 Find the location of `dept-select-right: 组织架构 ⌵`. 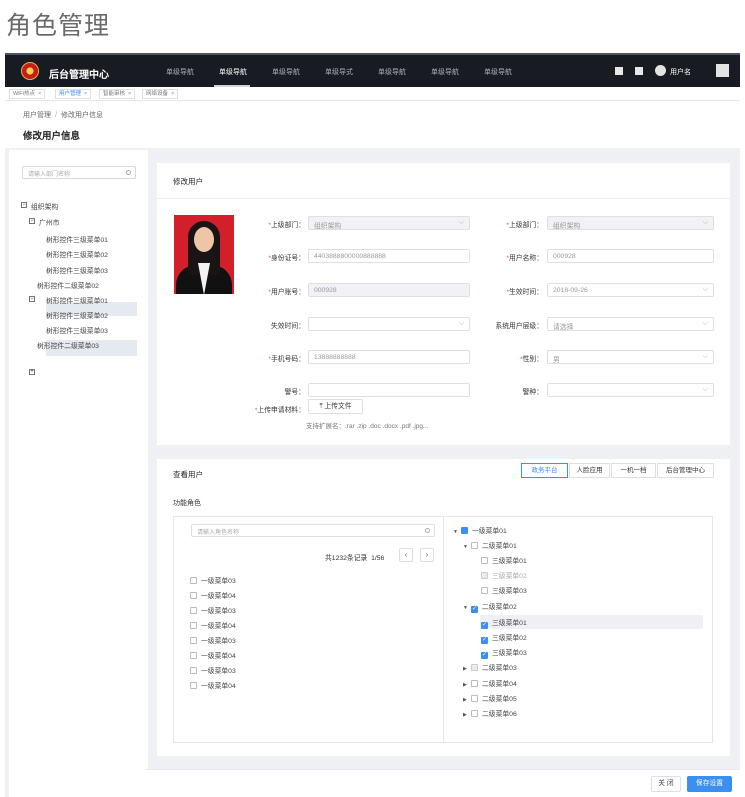

dept-select-right: 组织架构 ⌵ is located at coordinates (630, 223).